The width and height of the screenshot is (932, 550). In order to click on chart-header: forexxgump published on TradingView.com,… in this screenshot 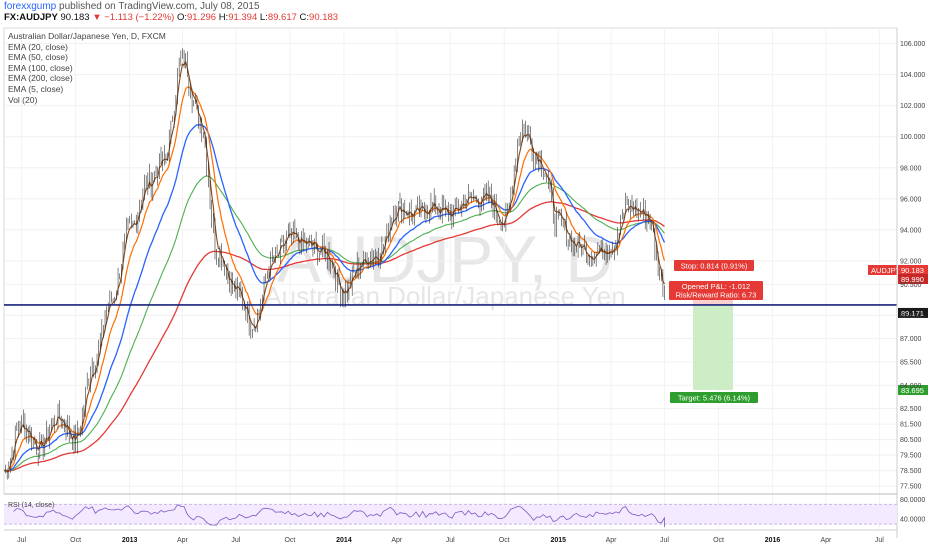, I will do `click(466, 12)`.